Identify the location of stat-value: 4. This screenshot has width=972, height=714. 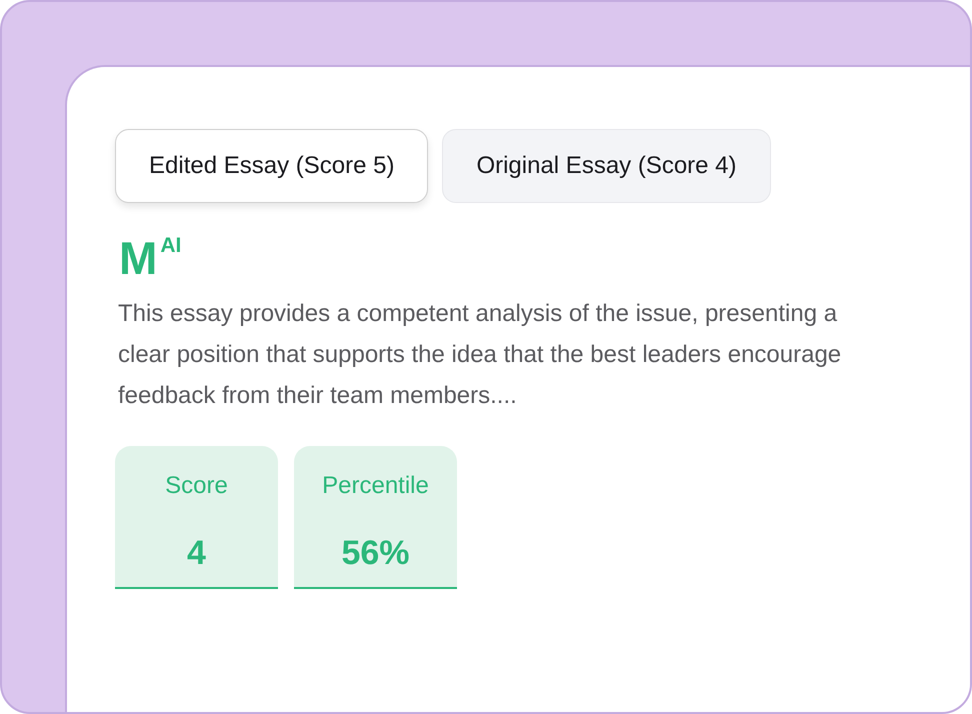
(196, 553).